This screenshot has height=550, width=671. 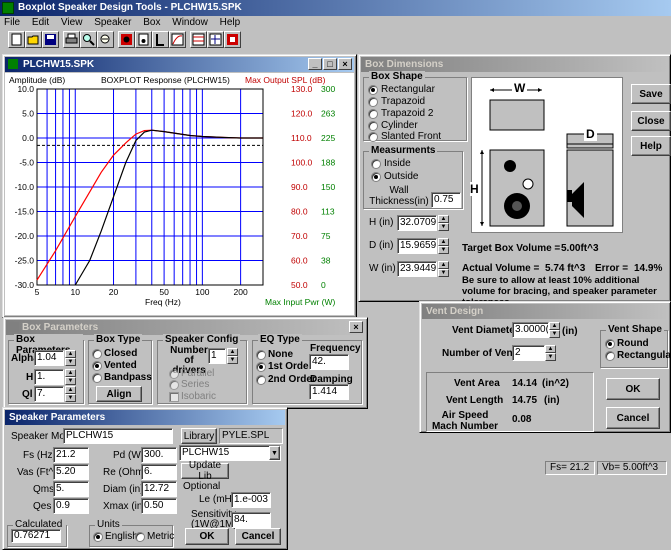 What do you see at coordinates (12, 22) in the screenshot?
I see `menu-file: File` at bounding box center [12, 22].